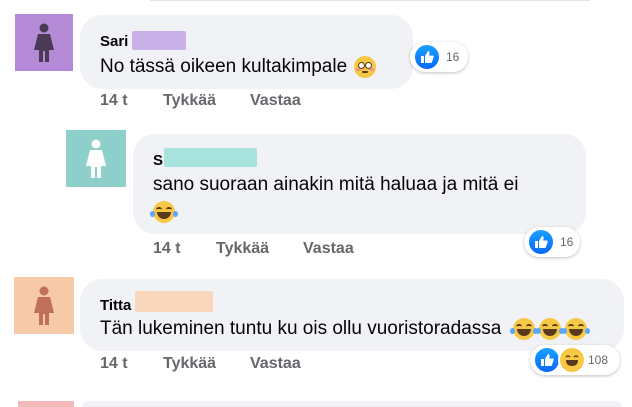 The height and width of the screenshot is (407, 632). I want to click on comment-author: Titta, so click(115, 305).